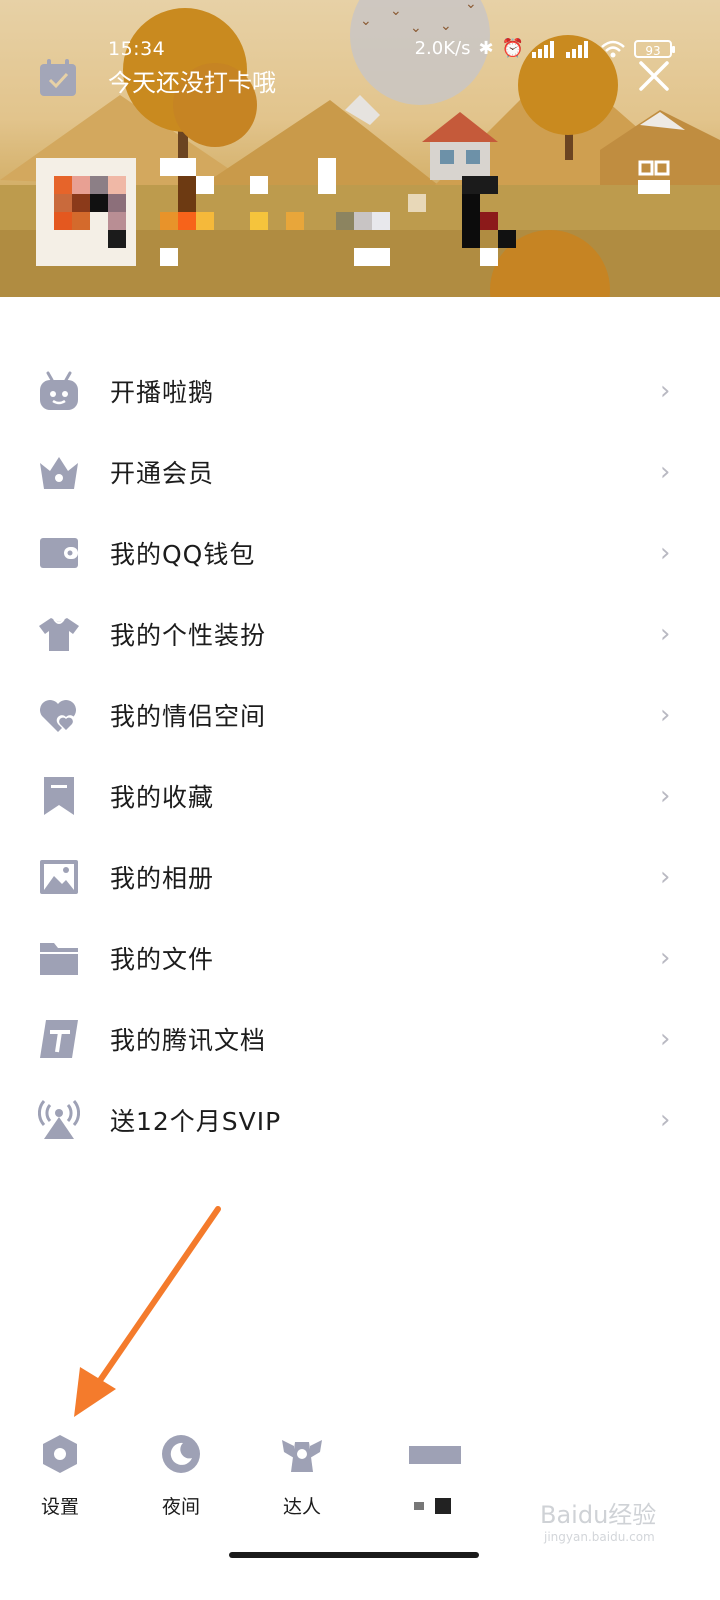 The width and height of the screenshot is (720, 1600). I want to click on menu-item-label: 我的相册, so click(162, 878).